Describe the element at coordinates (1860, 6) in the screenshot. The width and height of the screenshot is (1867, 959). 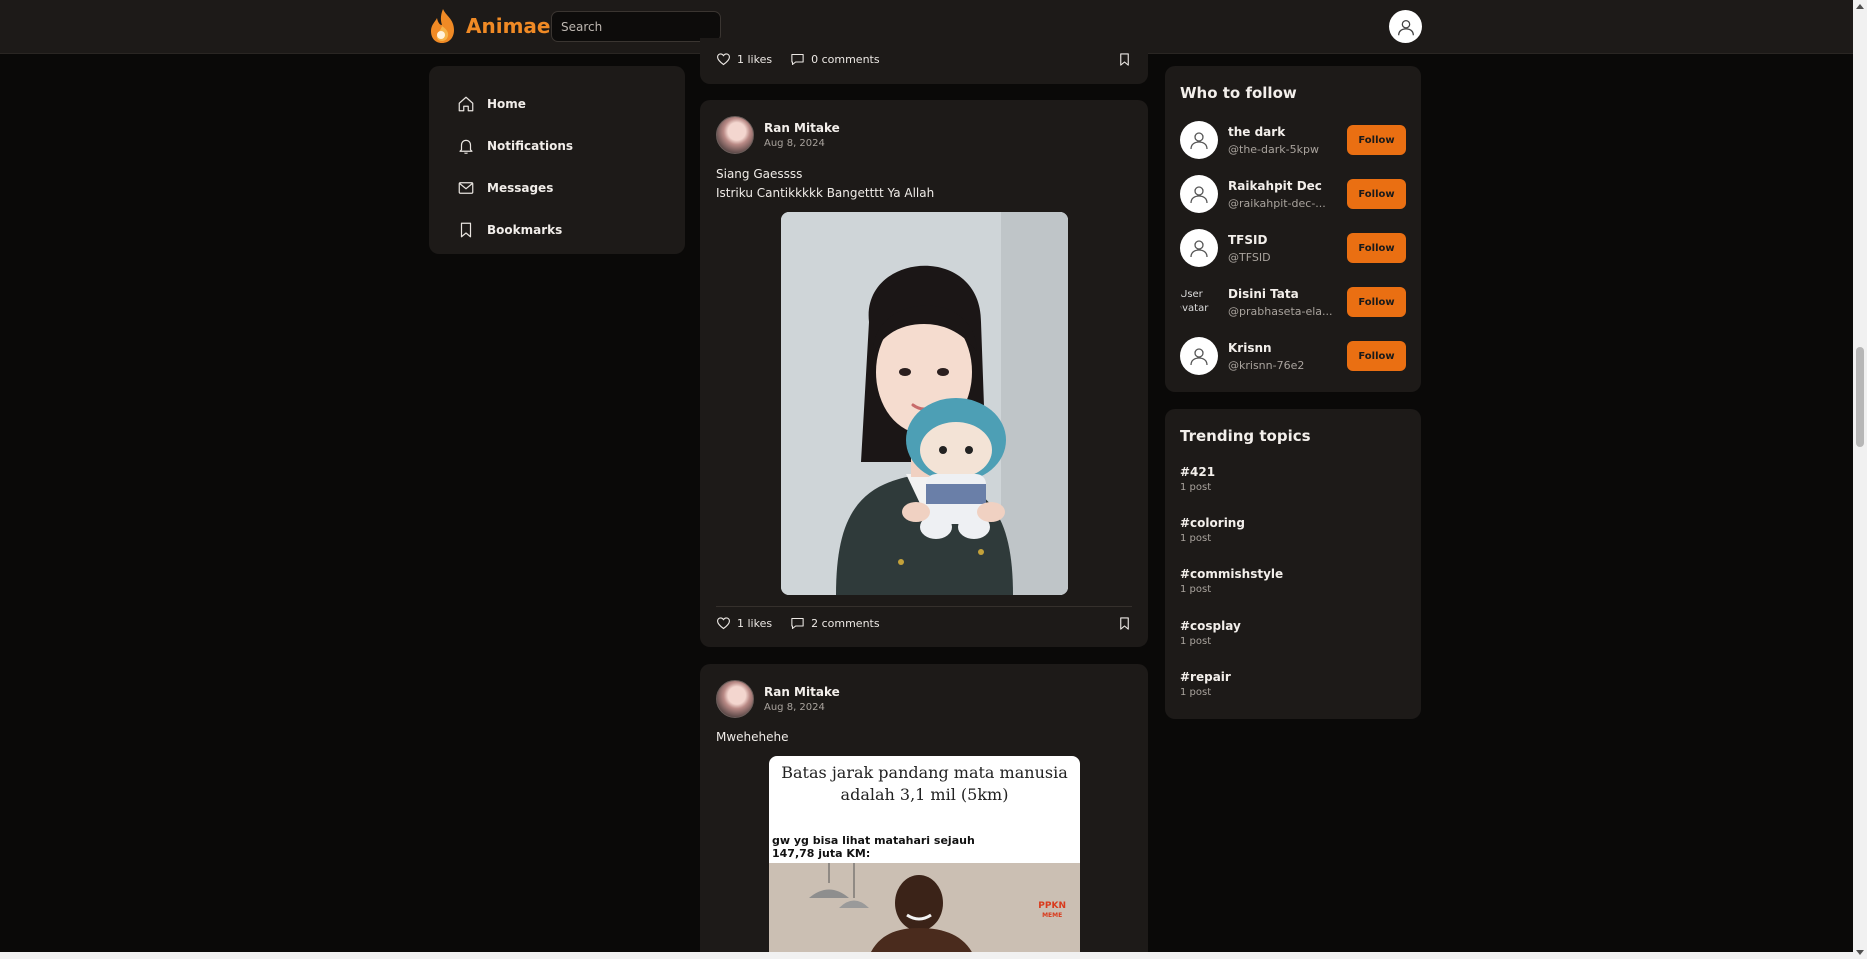
I see `scroll-up-arrow` at that location.